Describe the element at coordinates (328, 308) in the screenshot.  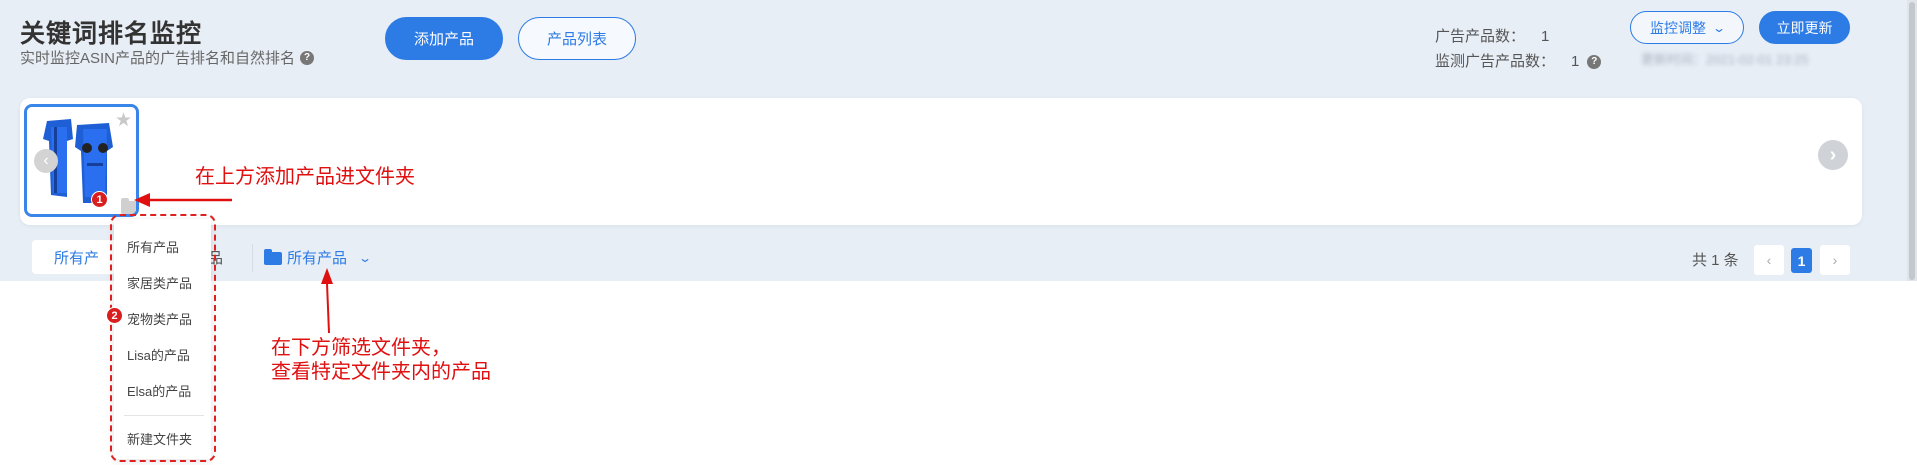
I see `annotation-arrow-line` at that location.